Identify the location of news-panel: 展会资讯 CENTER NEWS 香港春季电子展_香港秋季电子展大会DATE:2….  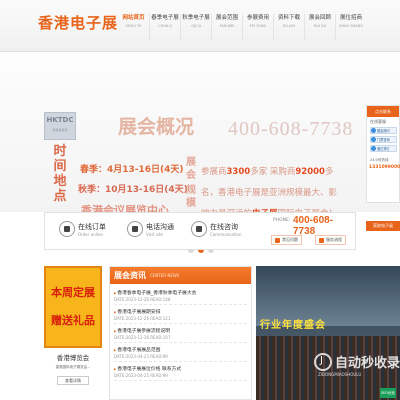
(180, 333).